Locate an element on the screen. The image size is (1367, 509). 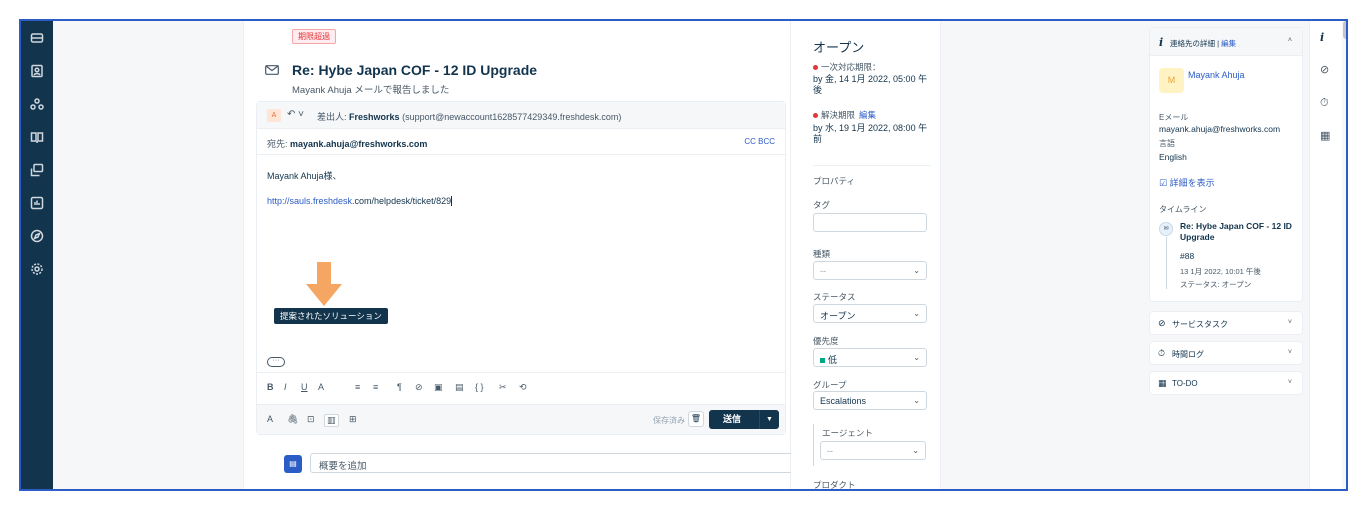
book-icon is located at coordinates (37, 138).